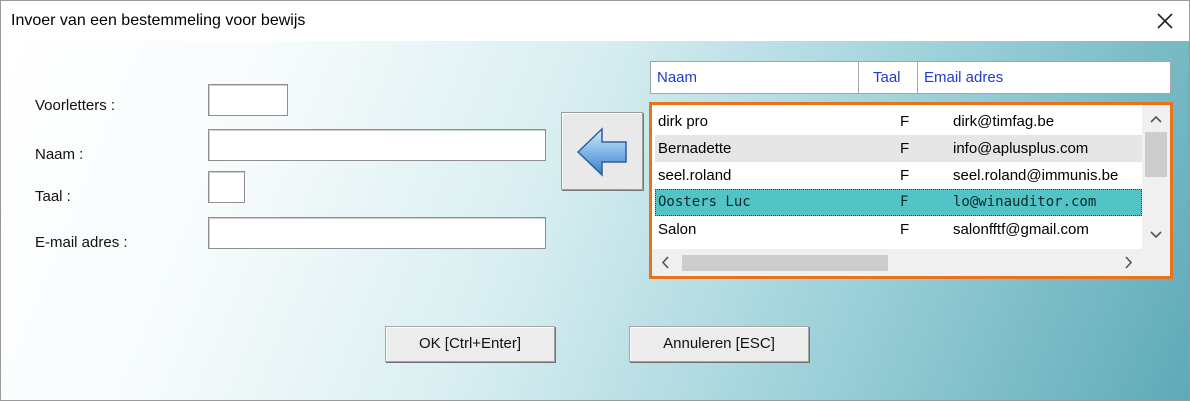 Image resolution: width=1190 pixels, height=401 pixels. I want to click on column-header-taal: Taal, so click(888, 77).